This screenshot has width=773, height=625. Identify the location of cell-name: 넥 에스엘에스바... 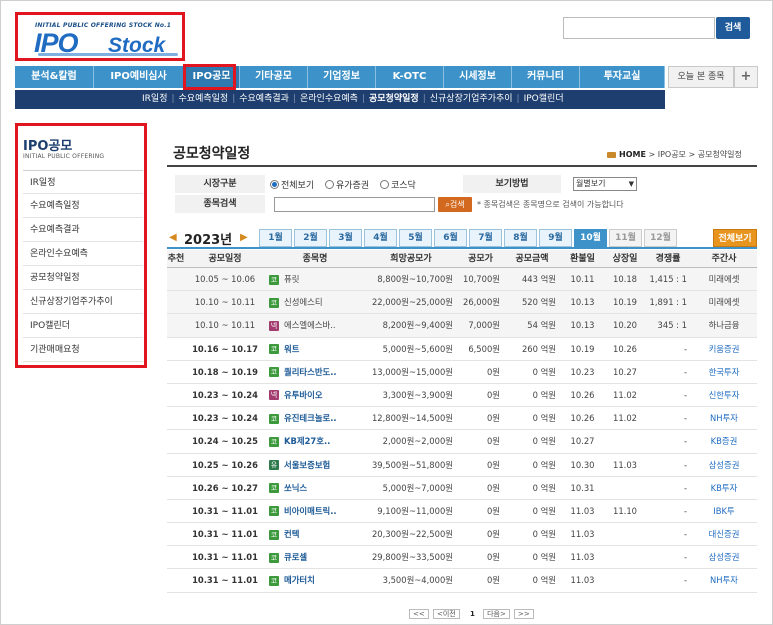
(315, 325).